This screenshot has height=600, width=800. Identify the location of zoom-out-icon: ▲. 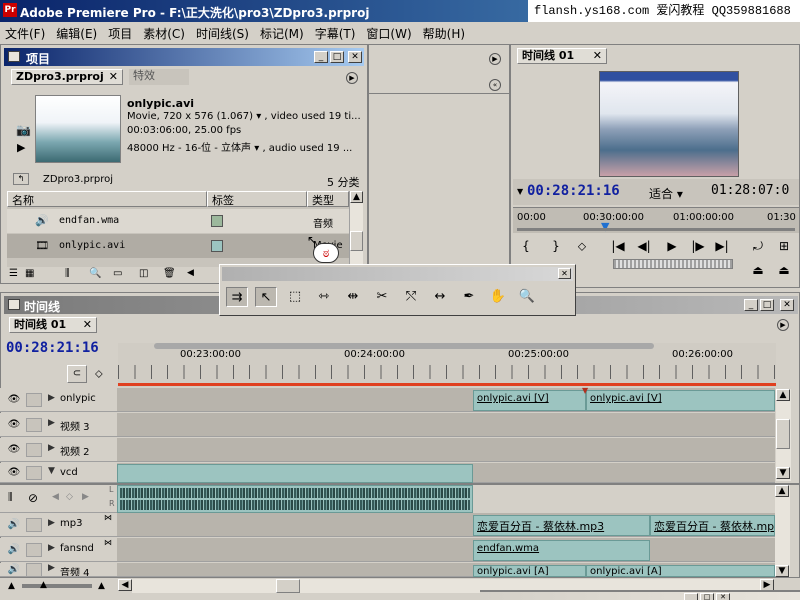
(11, 586).